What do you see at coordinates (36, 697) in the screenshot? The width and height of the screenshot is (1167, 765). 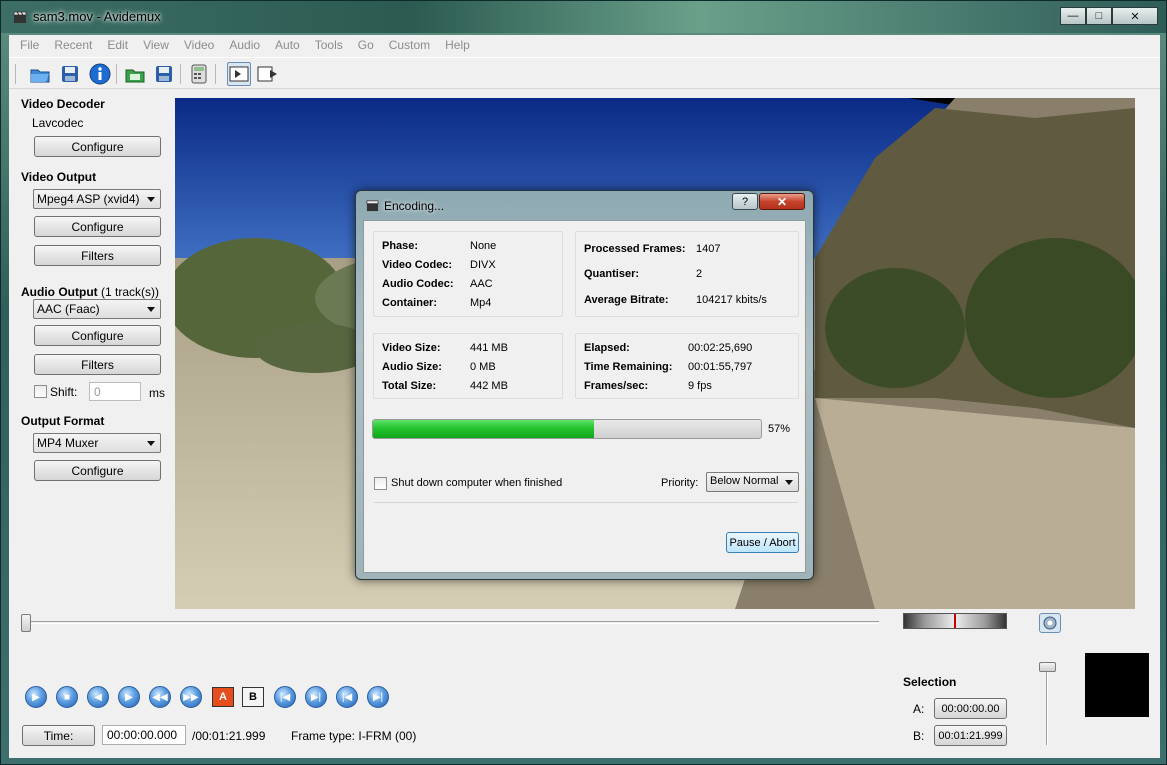 I see `play-icon: ▶` at bounding box center [36, 697].